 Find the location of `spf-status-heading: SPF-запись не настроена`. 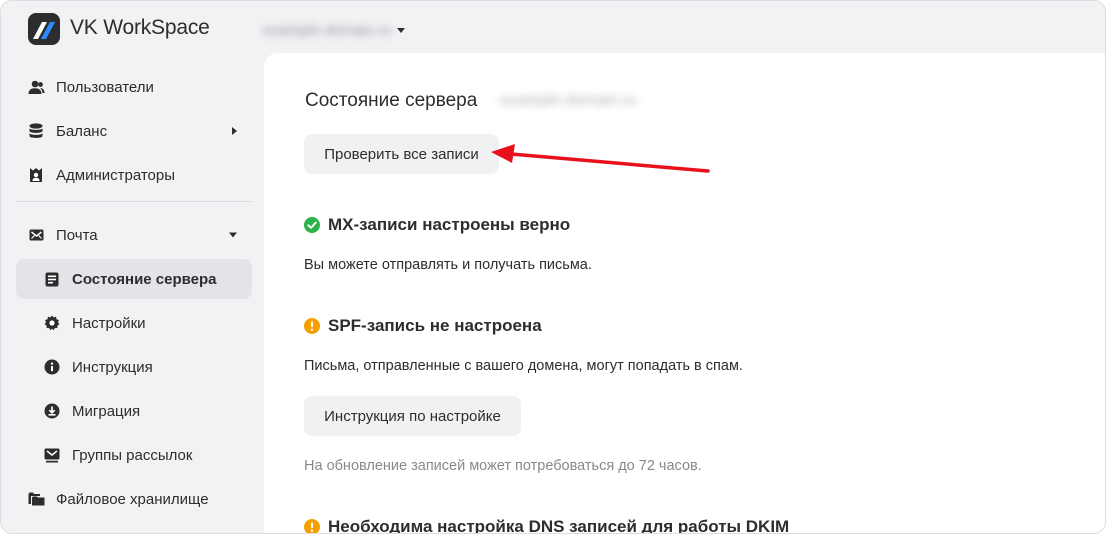

spf-status-heading: SPF-запись не настроена is located at coordinates (423, 326).